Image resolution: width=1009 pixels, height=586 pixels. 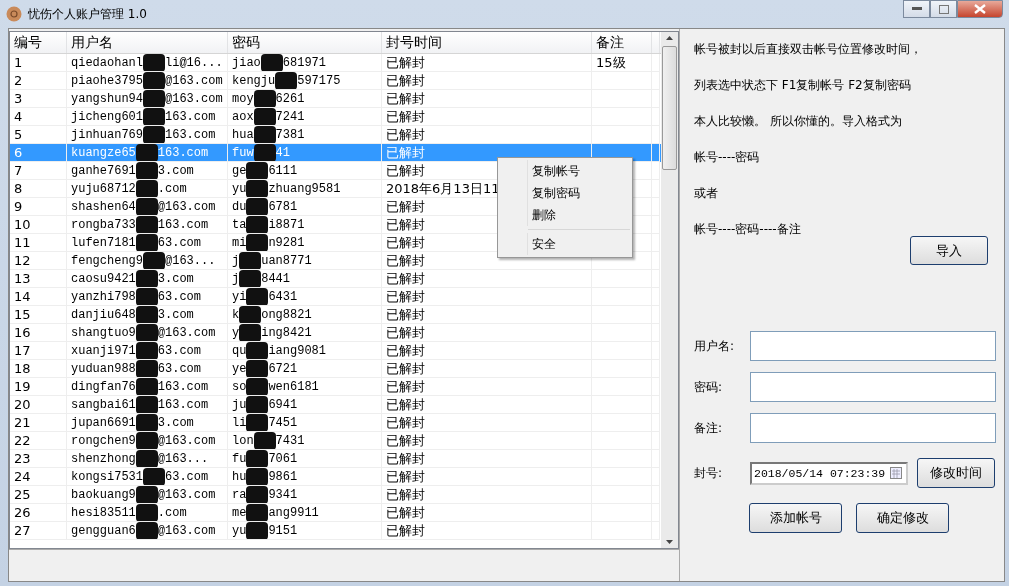 I want to click on confirm-edit-button: 确定修改, so click(x=902, y=518).